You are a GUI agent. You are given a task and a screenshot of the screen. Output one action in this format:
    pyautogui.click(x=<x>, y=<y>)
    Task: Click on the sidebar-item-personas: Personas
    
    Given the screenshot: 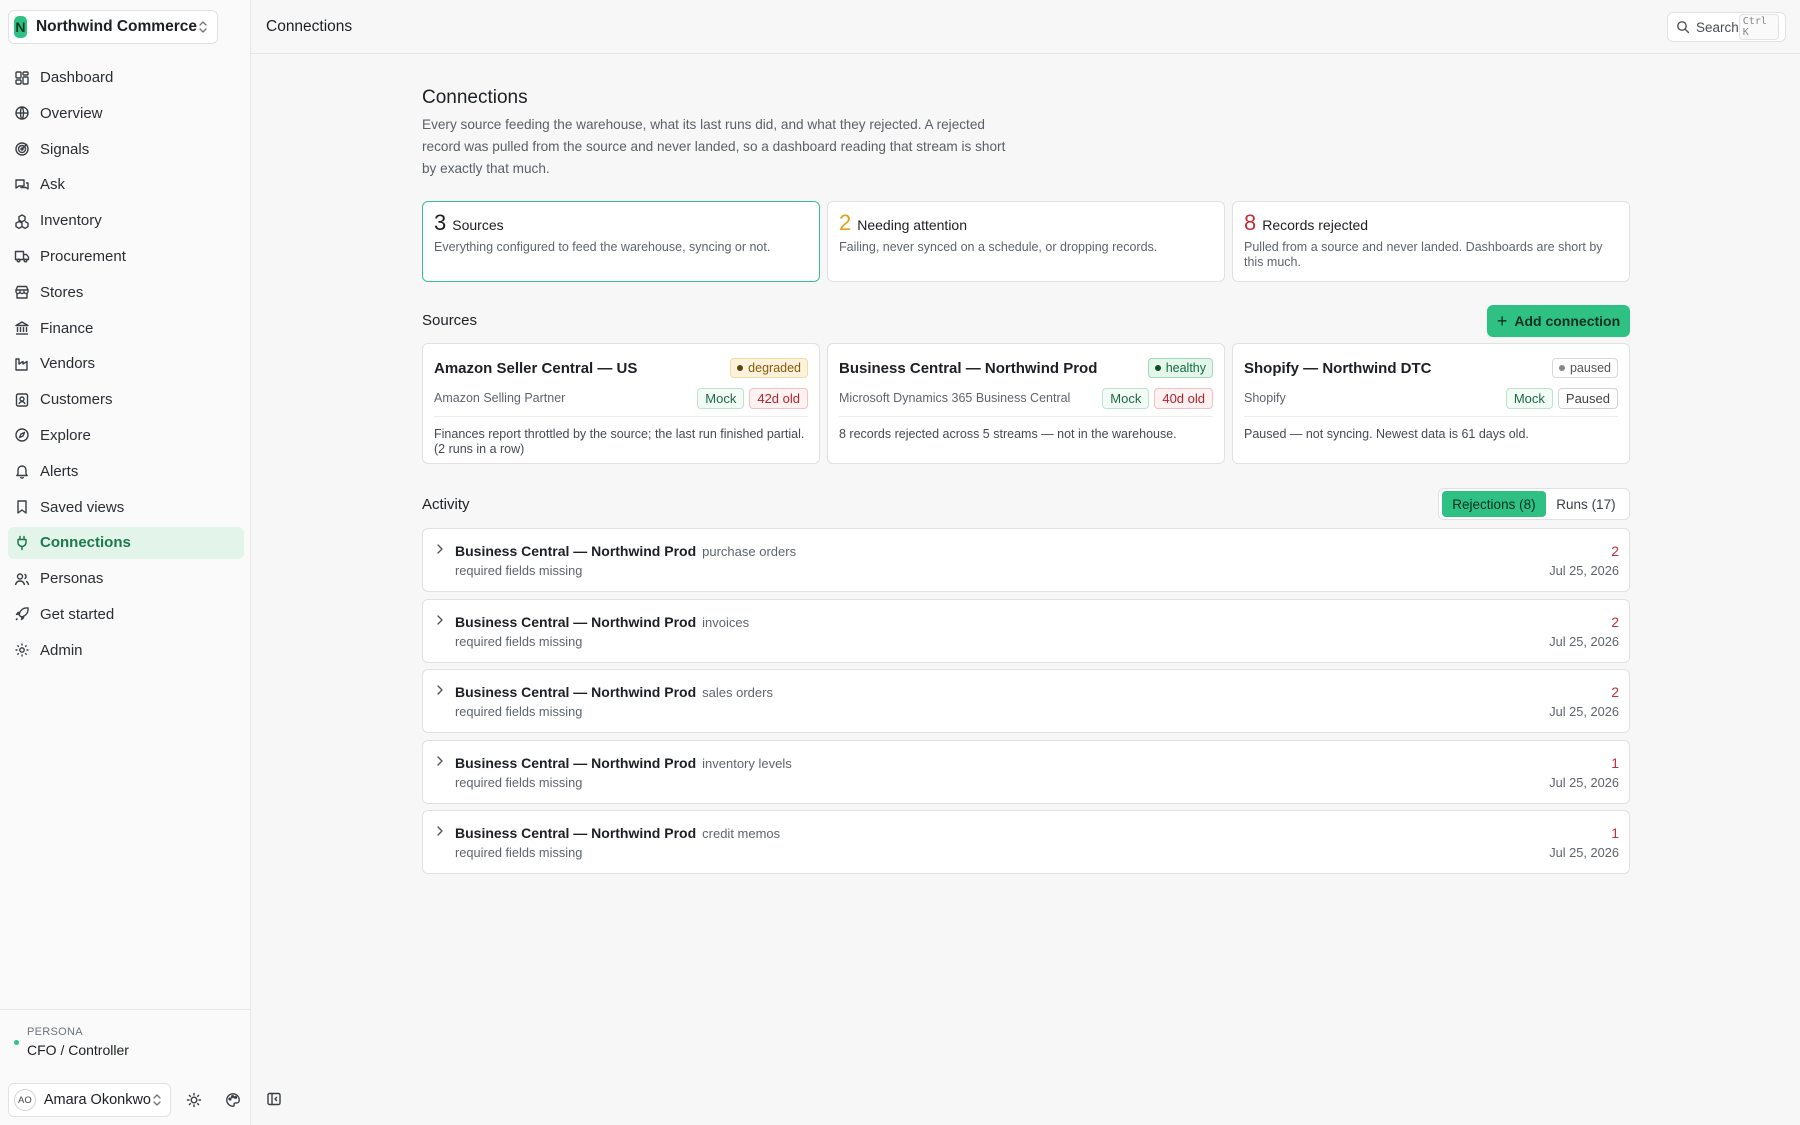 What is the action you would take?
    pyautogui.click(x=126, y=579)
    